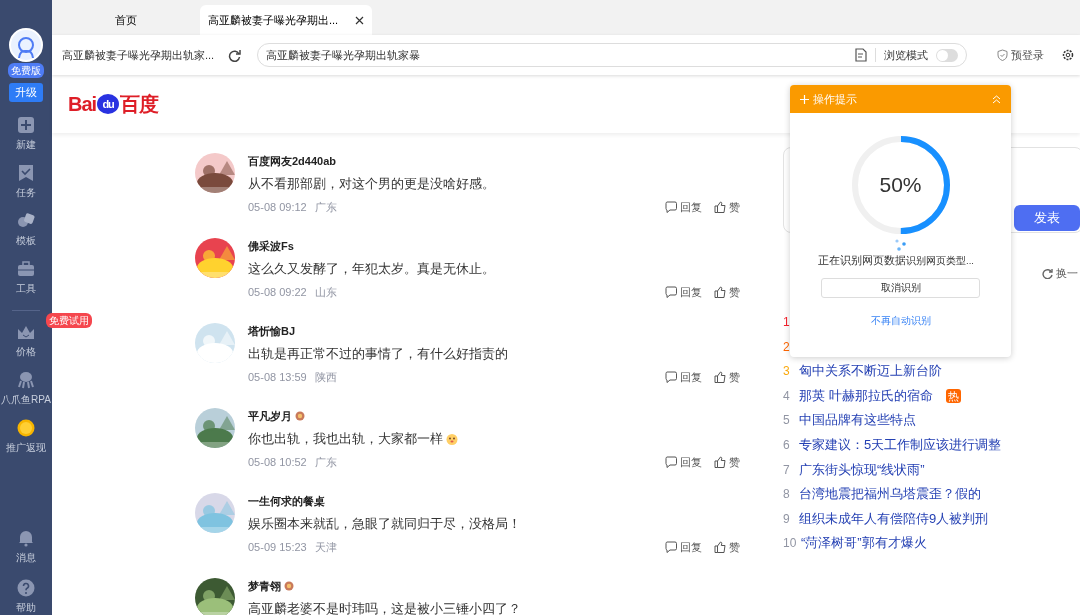 The height and width of the screenshot is (615, 1080). Describe the element at coordinates (359, 20) in the screenshot. I see `close-icon` at that location.